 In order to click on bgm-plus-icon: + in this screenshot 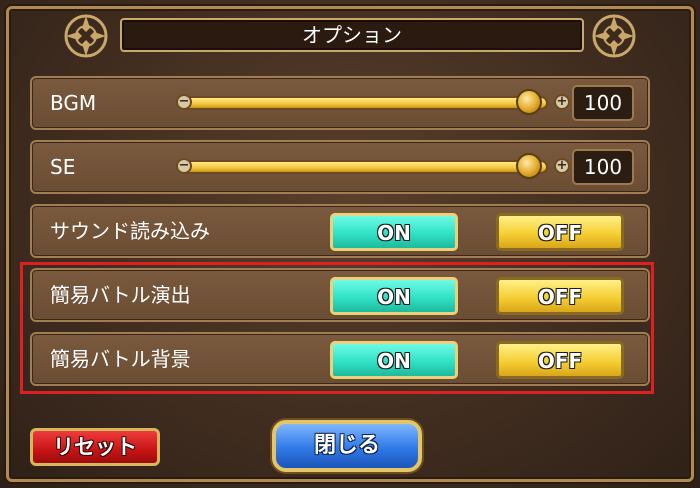, I will do `click(562, 102)`.